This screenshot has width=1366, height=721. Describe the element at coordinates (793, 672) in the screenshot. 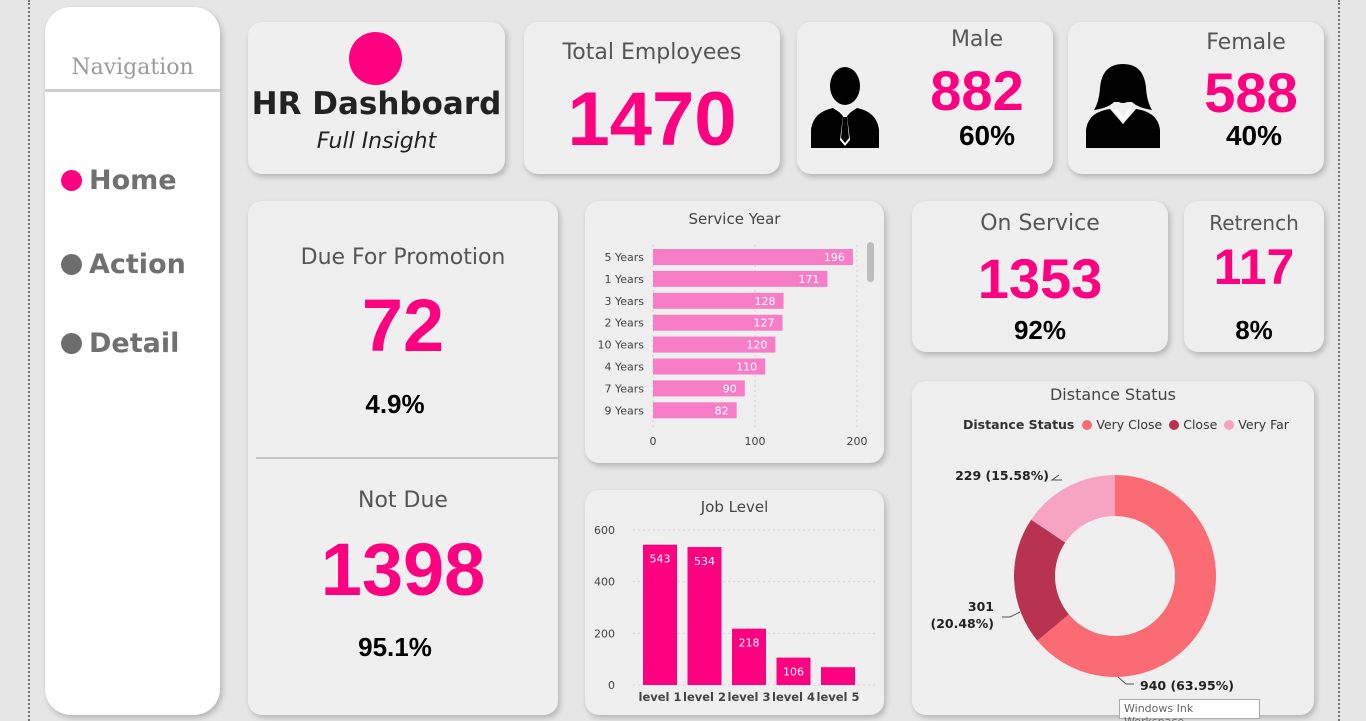

I see `job-level-data-label: 106` at that location.